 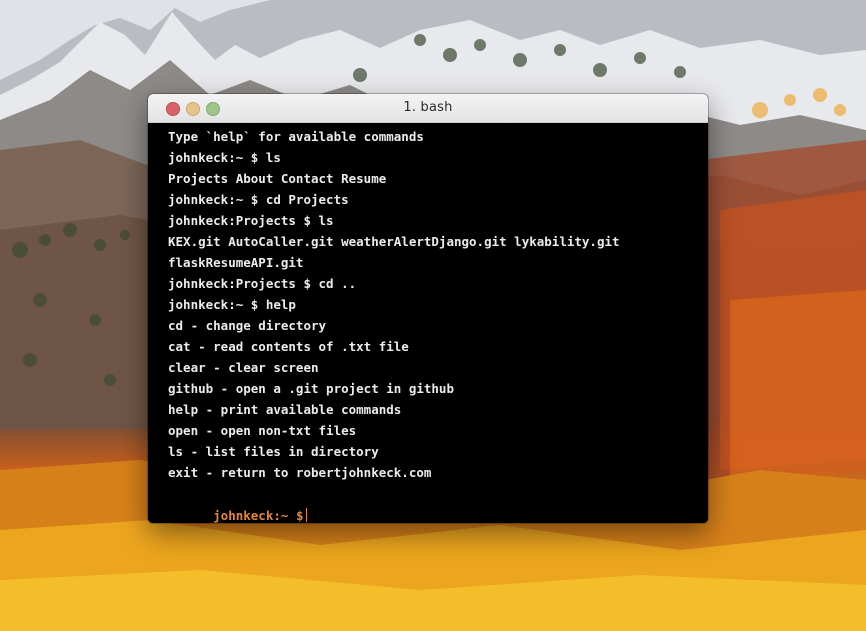 I want to click on terminal-output-line: ls - list files in directory, so click(x=273, y=451).